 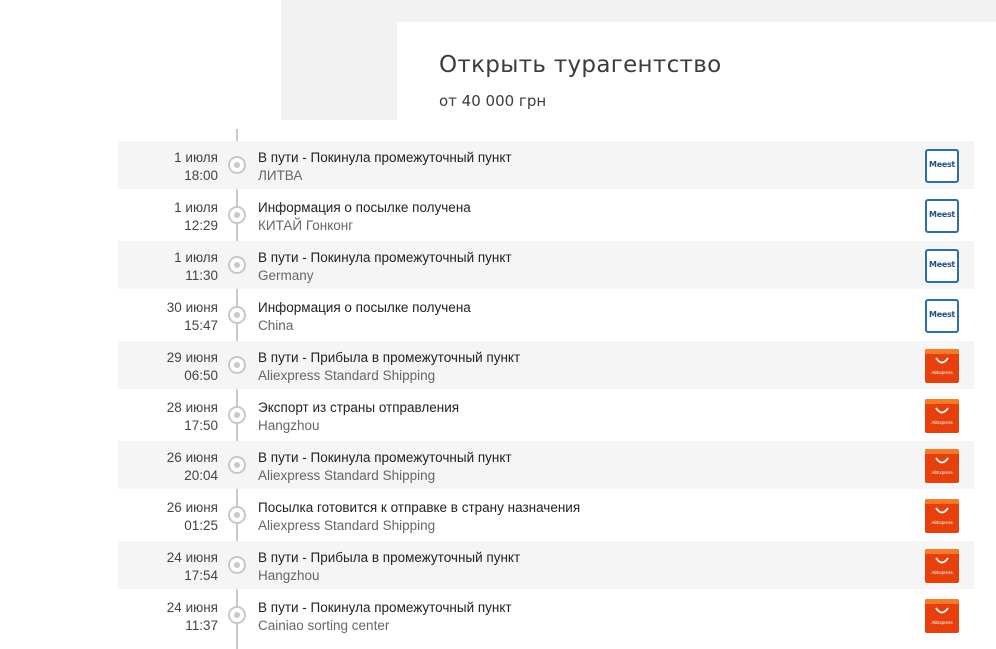 I want to click on event-status: Экспорт из страны отправления, so click(x=359, y=407).